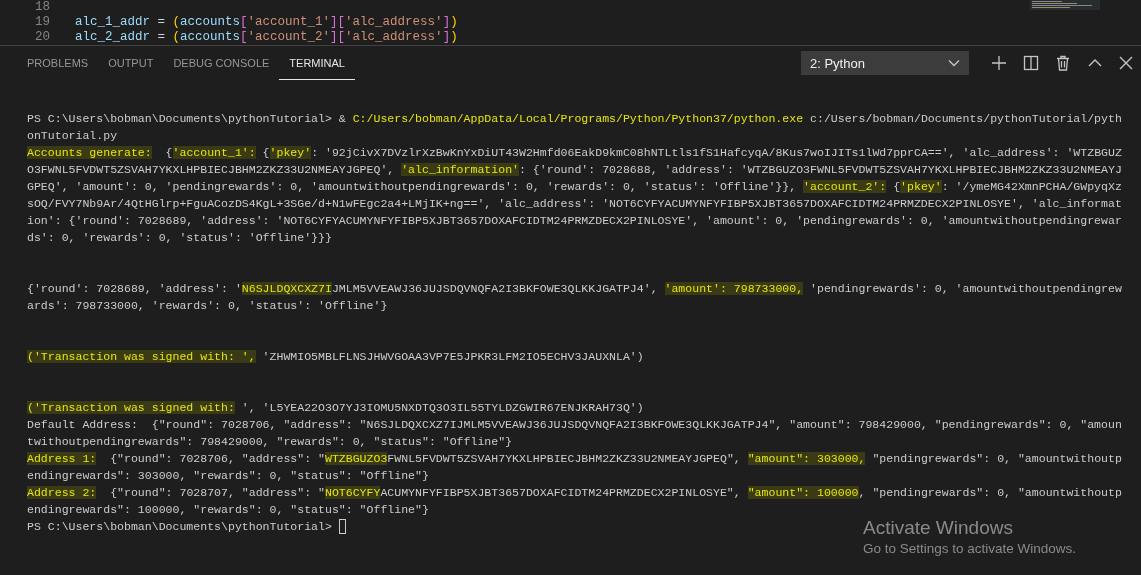 The height and width of the screenshot is (575, 1141). Describe the element at coordinates (221, 63) in the screenshot. I see `panel-tab: DEBUG CONSOLE` at that location.